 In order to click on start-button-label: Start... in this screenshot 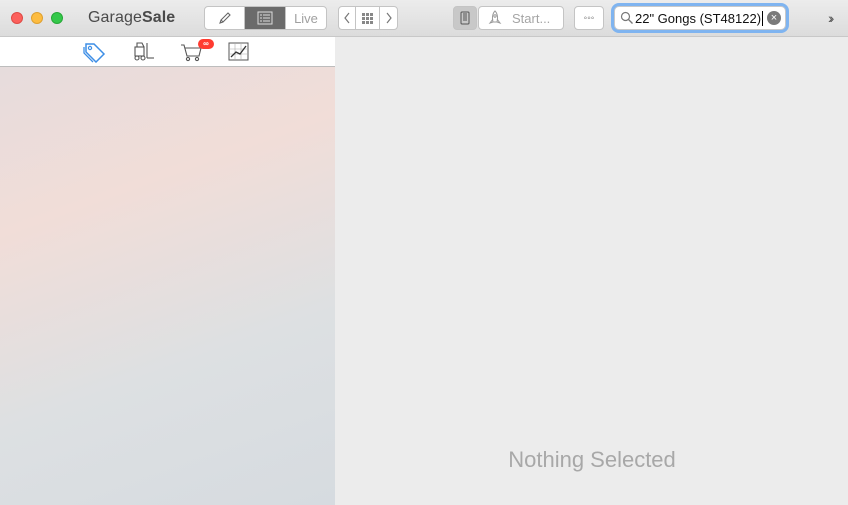, I will do `click(531, 18)`.